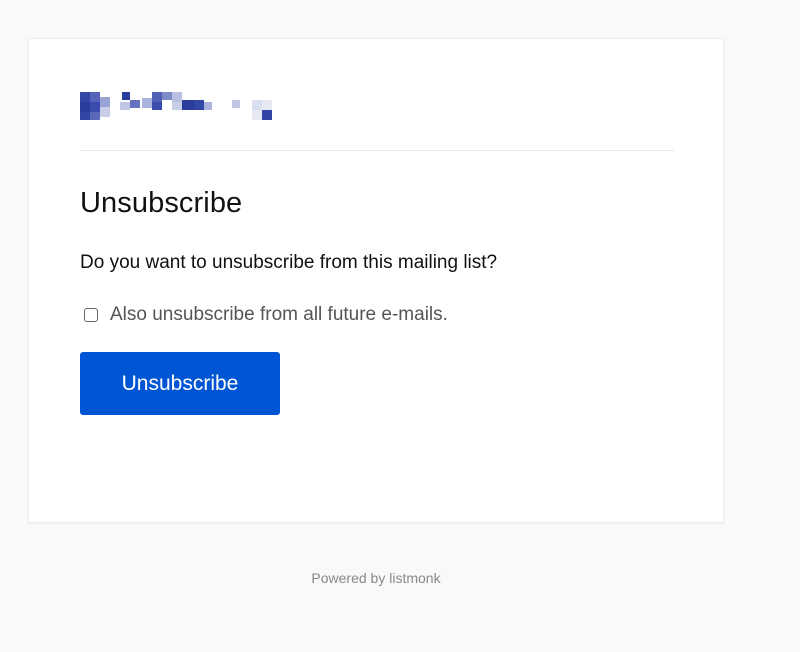 The height and width of the screenshot is (652, 800). What do you see at coordinates (376, 578) in the screenshot?
I see `powered-by-footer: Powered by listmonk` at bounding box center [376, 578].